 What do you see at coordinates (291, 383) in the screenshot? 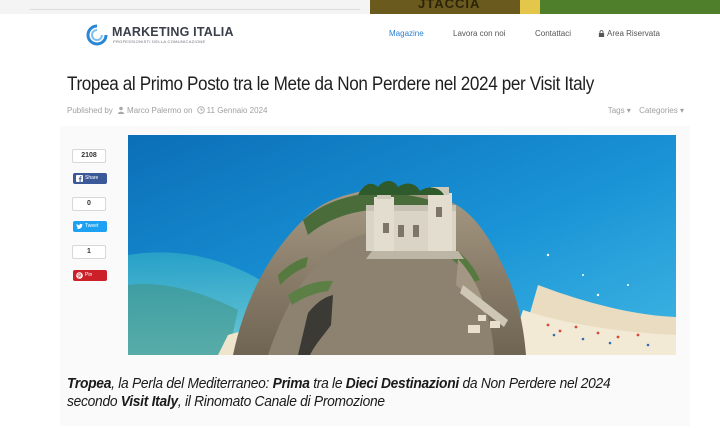
I see `intro-bold-3: Prima` at bounding box center [291, 383].